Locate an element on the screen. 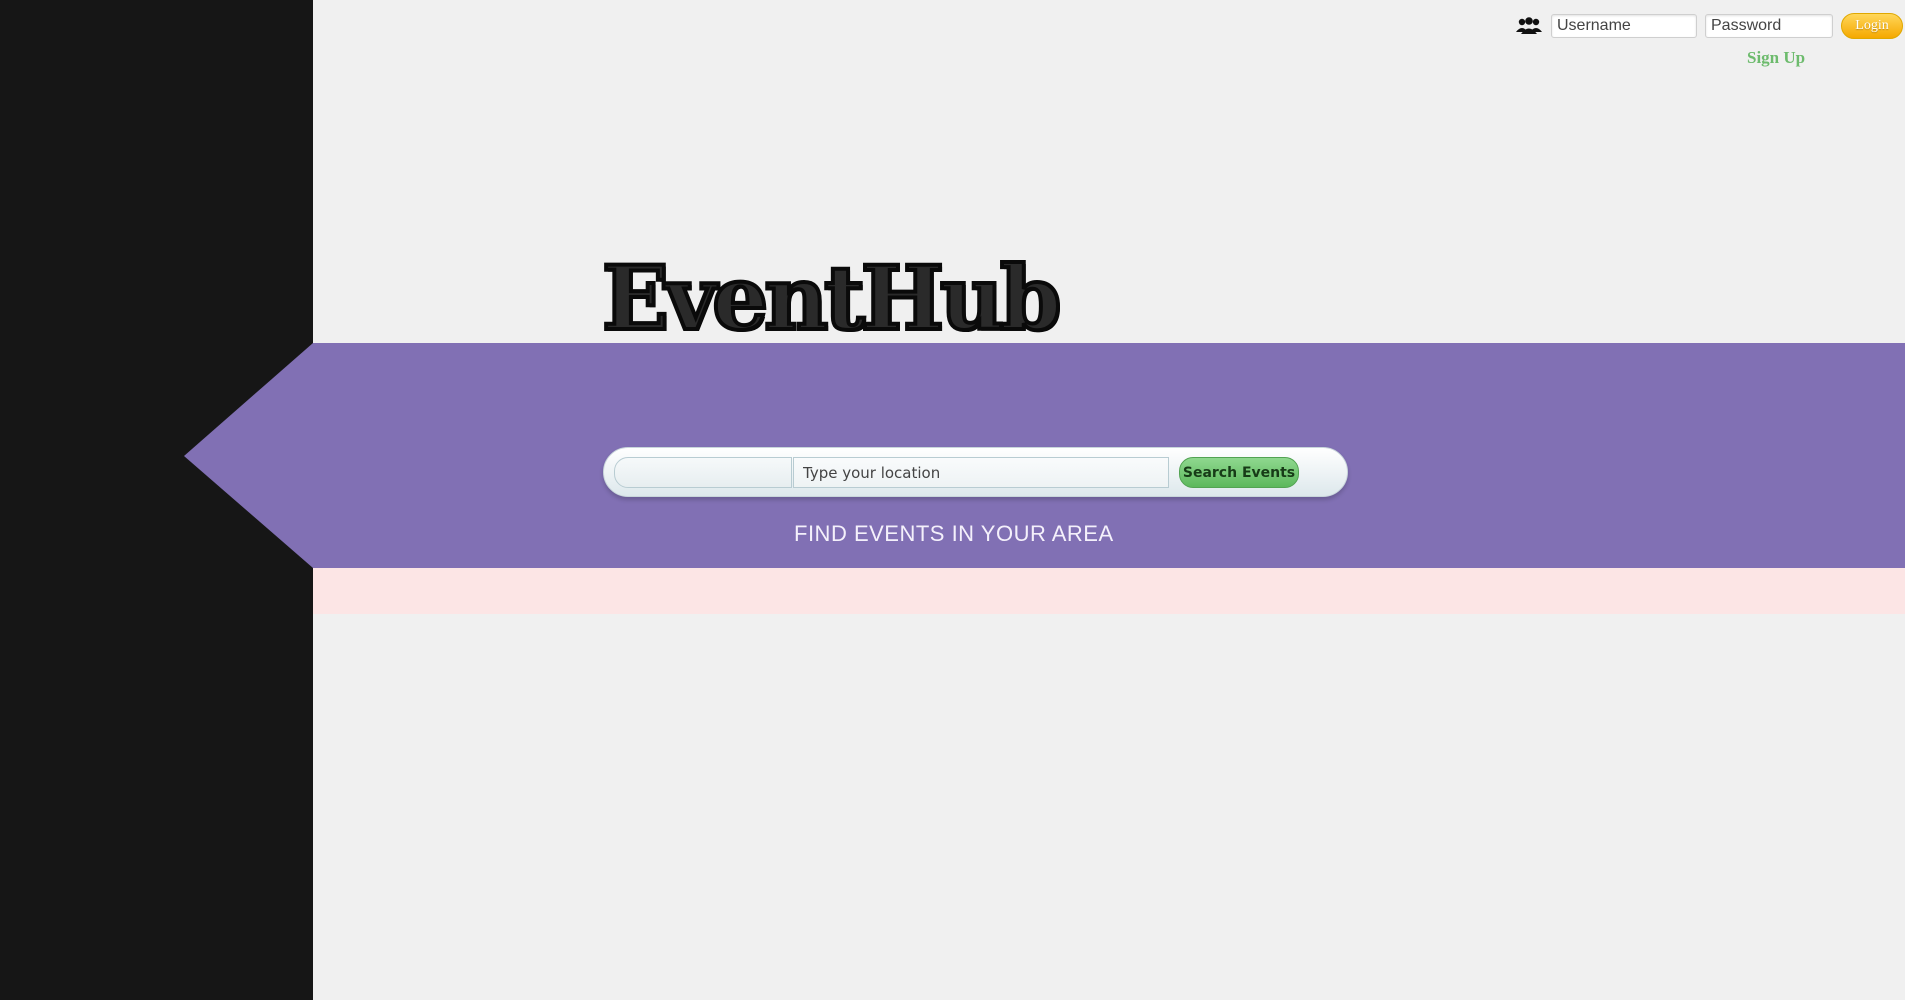  location-input is located at coordinates (981, 472).